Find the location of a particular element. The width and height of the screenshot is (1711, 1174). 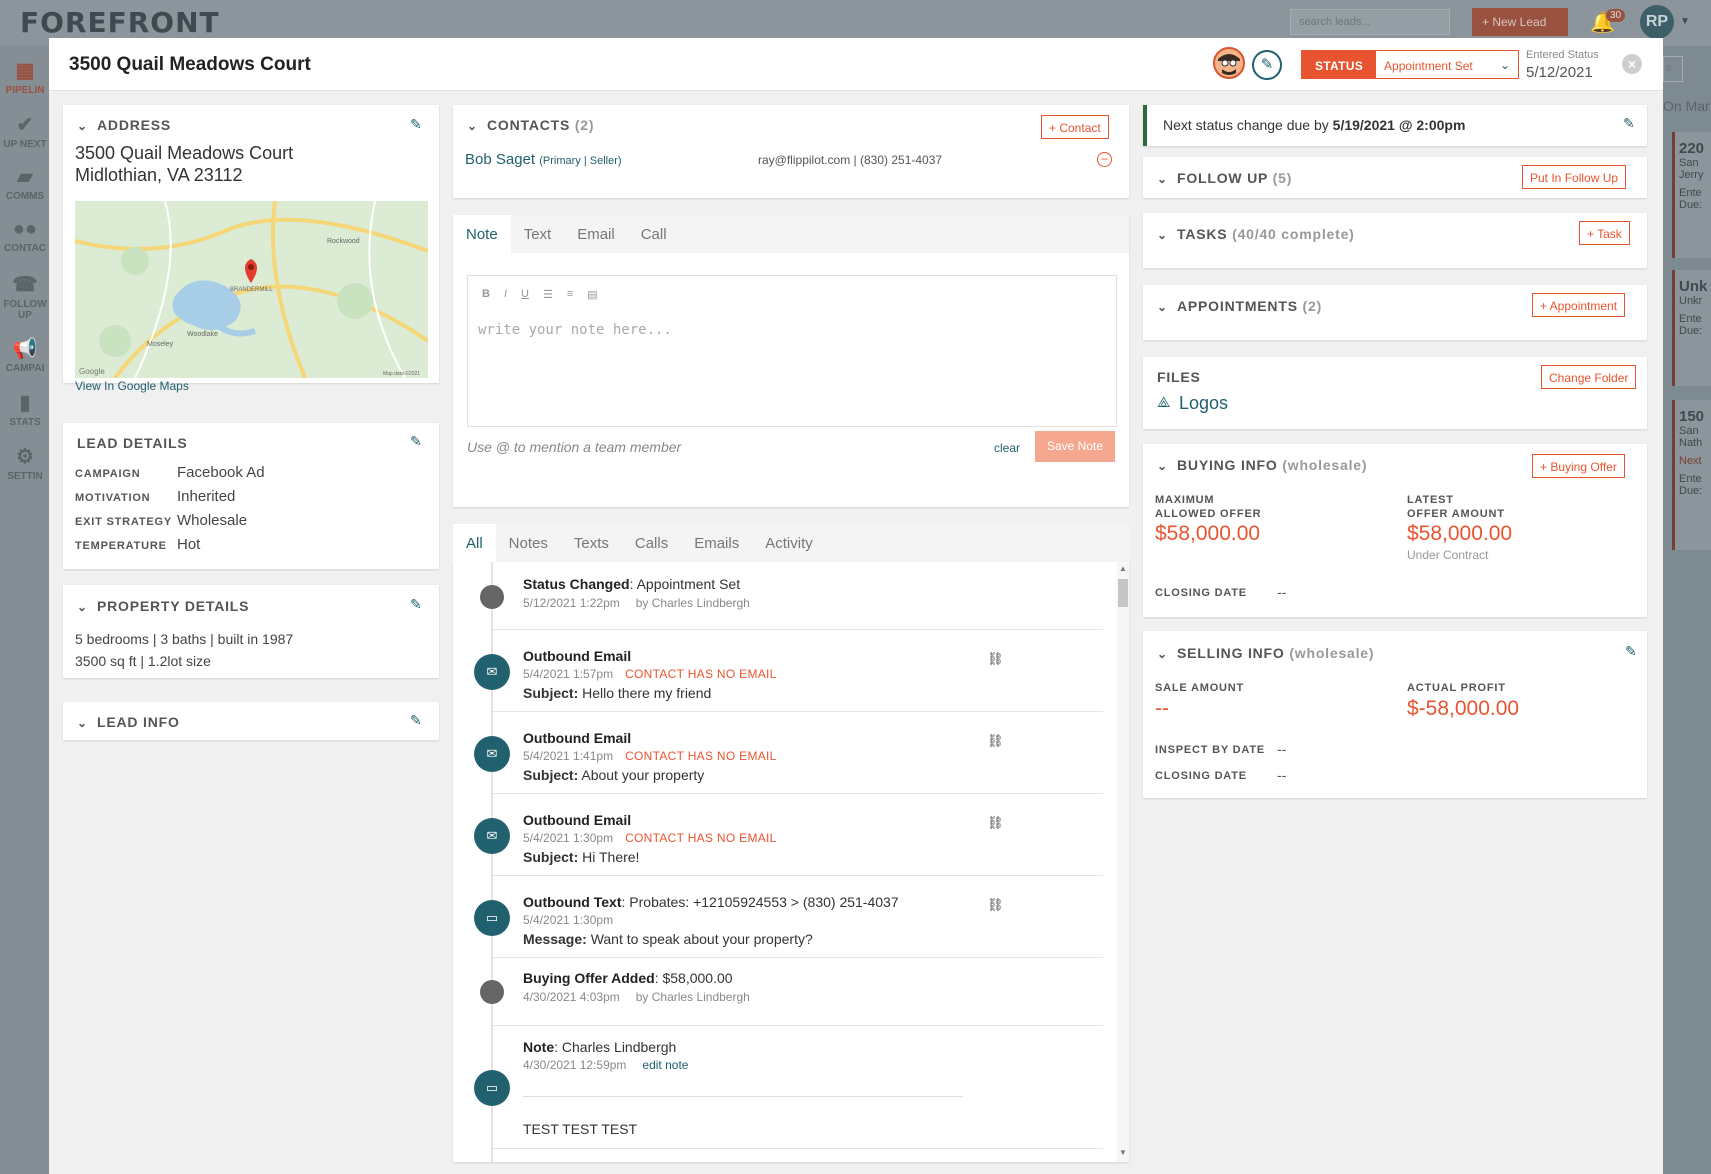

close-modal-button: × is located at coordinates (1632, 64).